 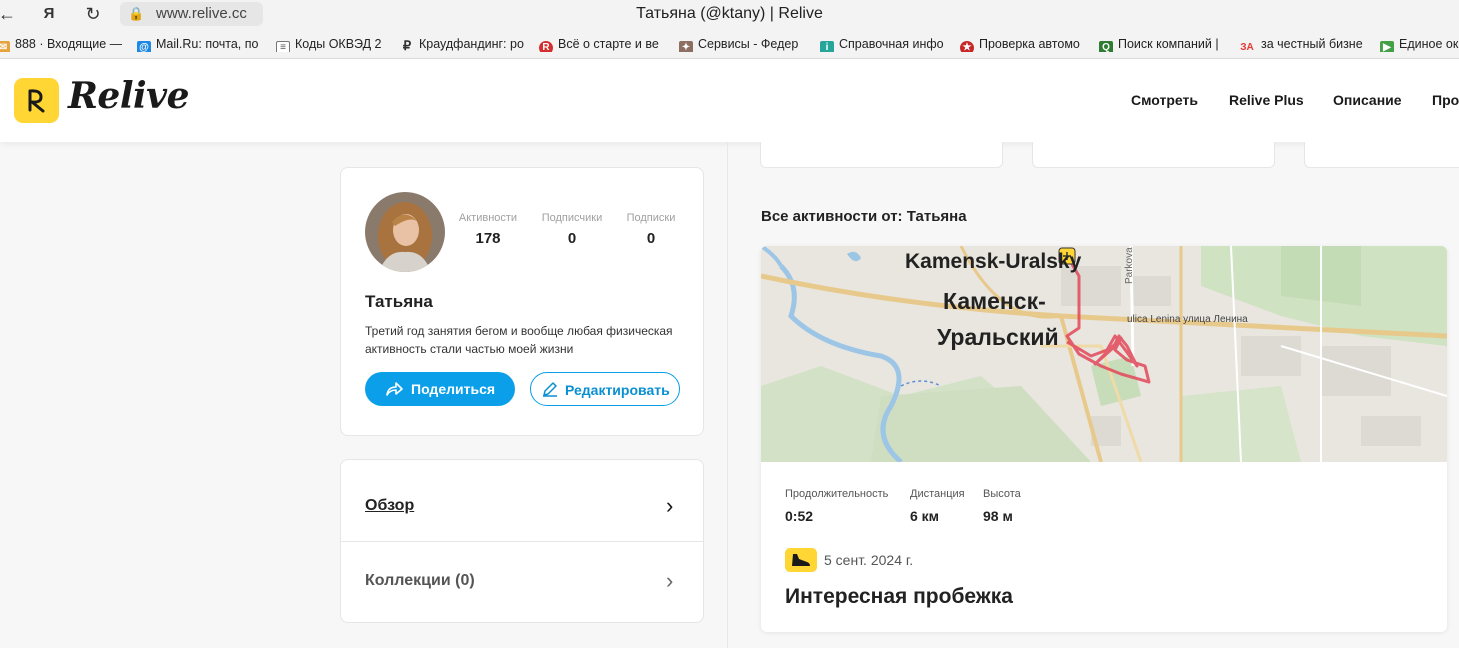 What do you see at coordinates (1002, 494) in the screenshot?
I see `metric-label: Высота` at bounding box center [1002, 494].